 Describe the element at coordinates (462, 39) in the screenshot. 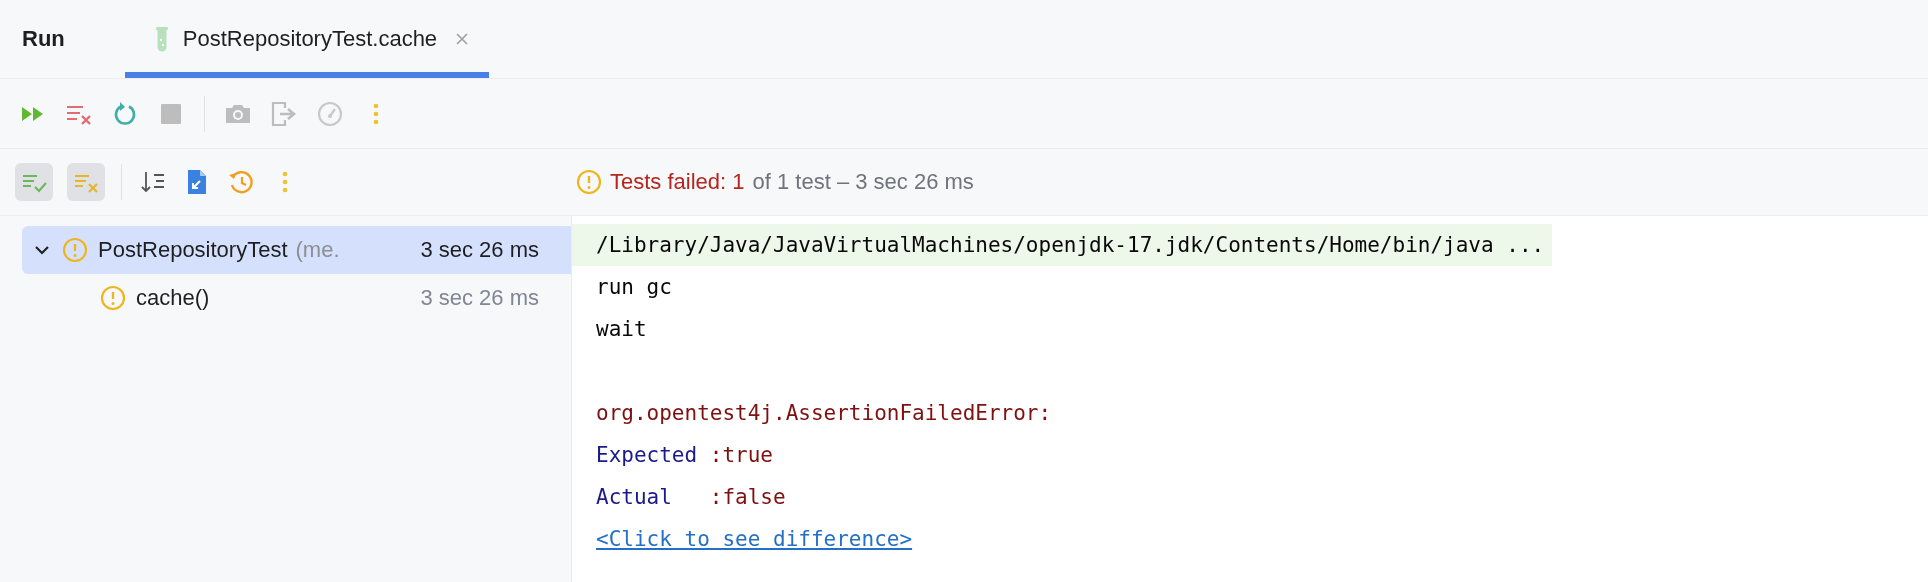

I see `close-icon` at that location.